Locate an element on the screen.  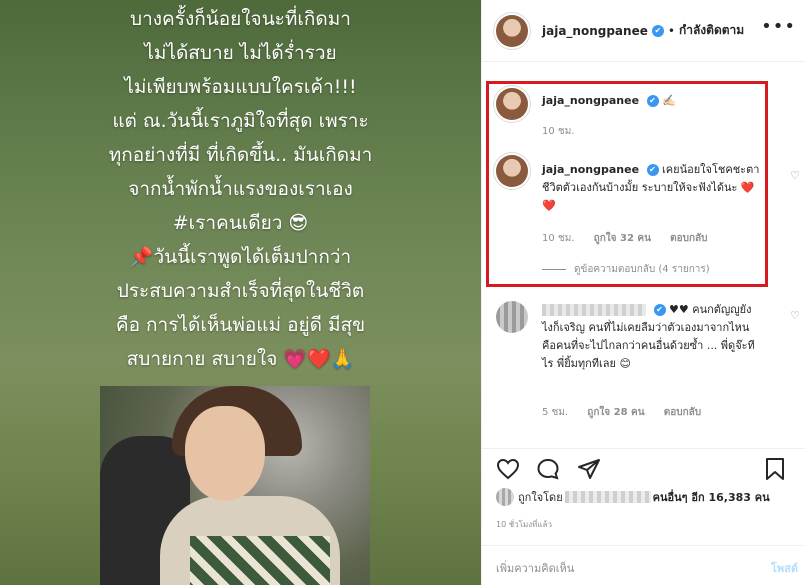
more-options-icon: ••• is located at coordinates (778, 26).